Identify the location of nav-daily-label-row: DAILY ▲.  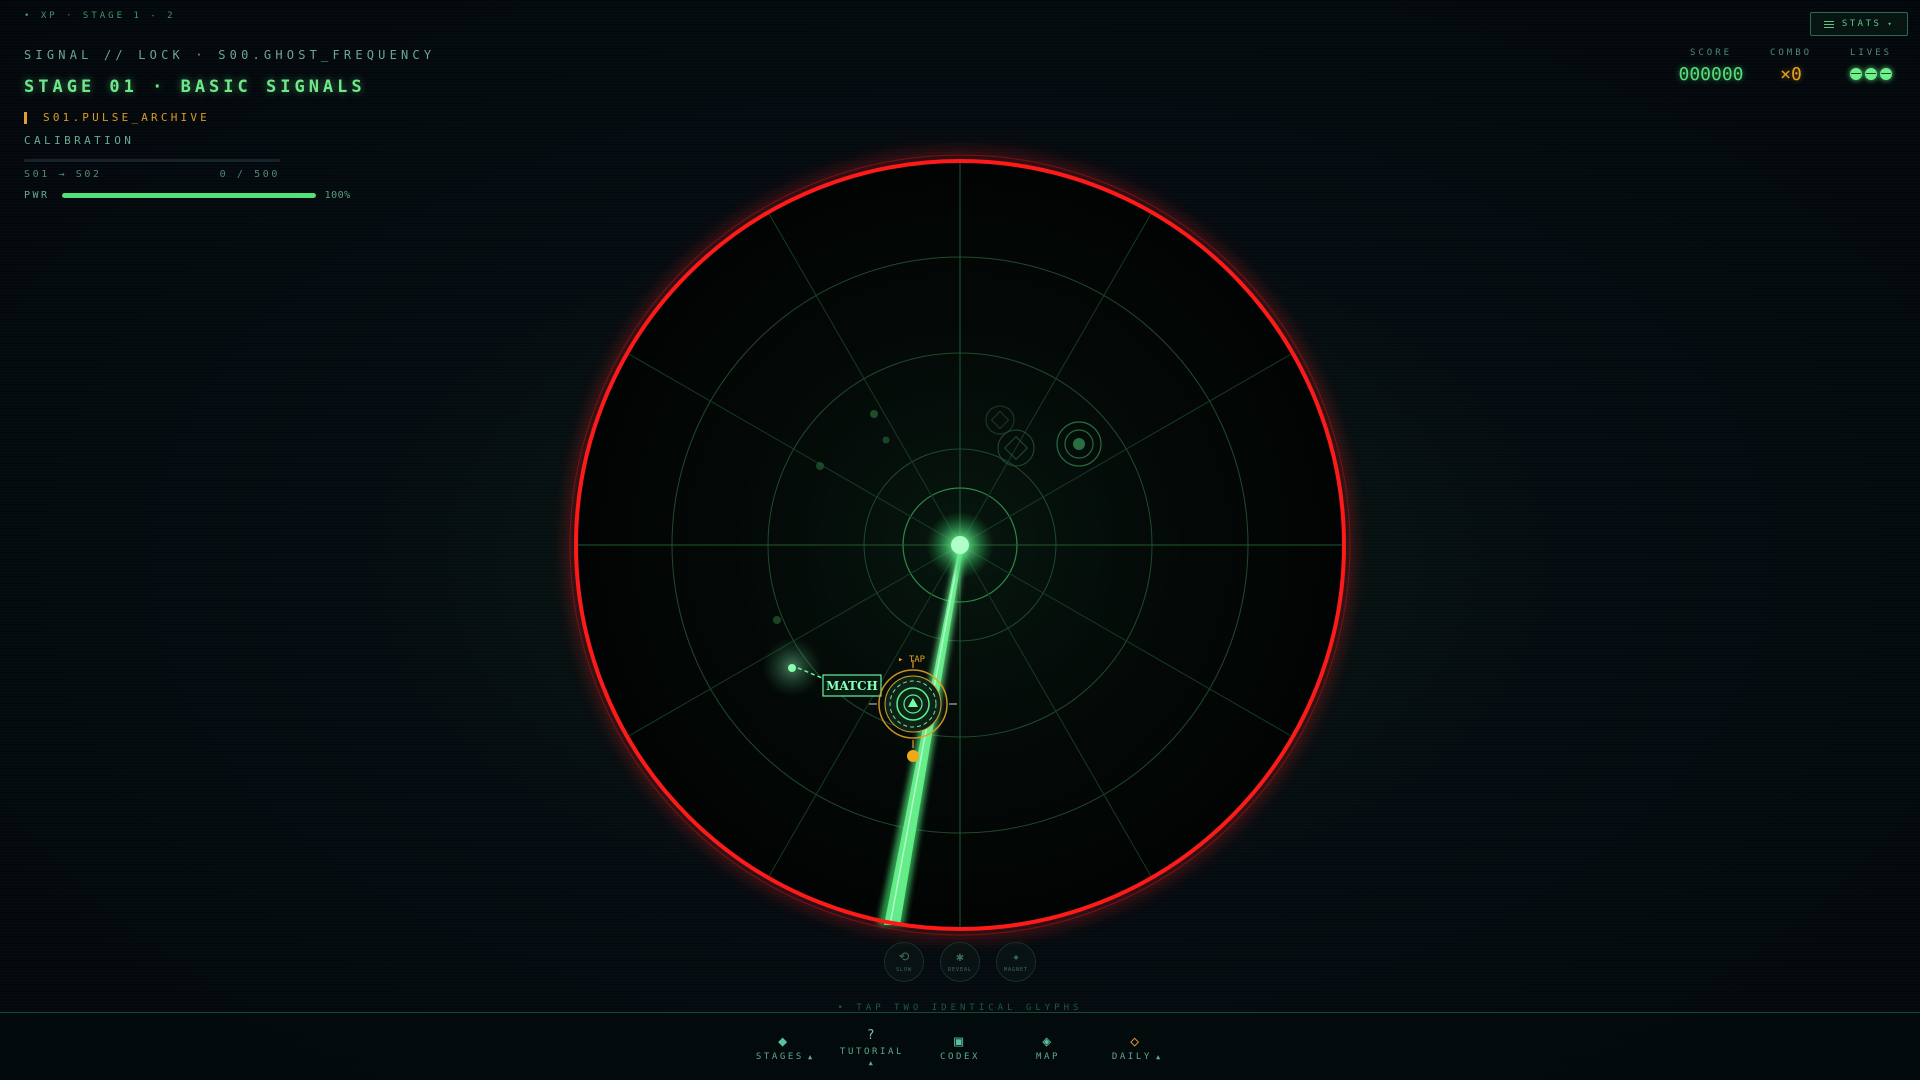
(1136, 1057).